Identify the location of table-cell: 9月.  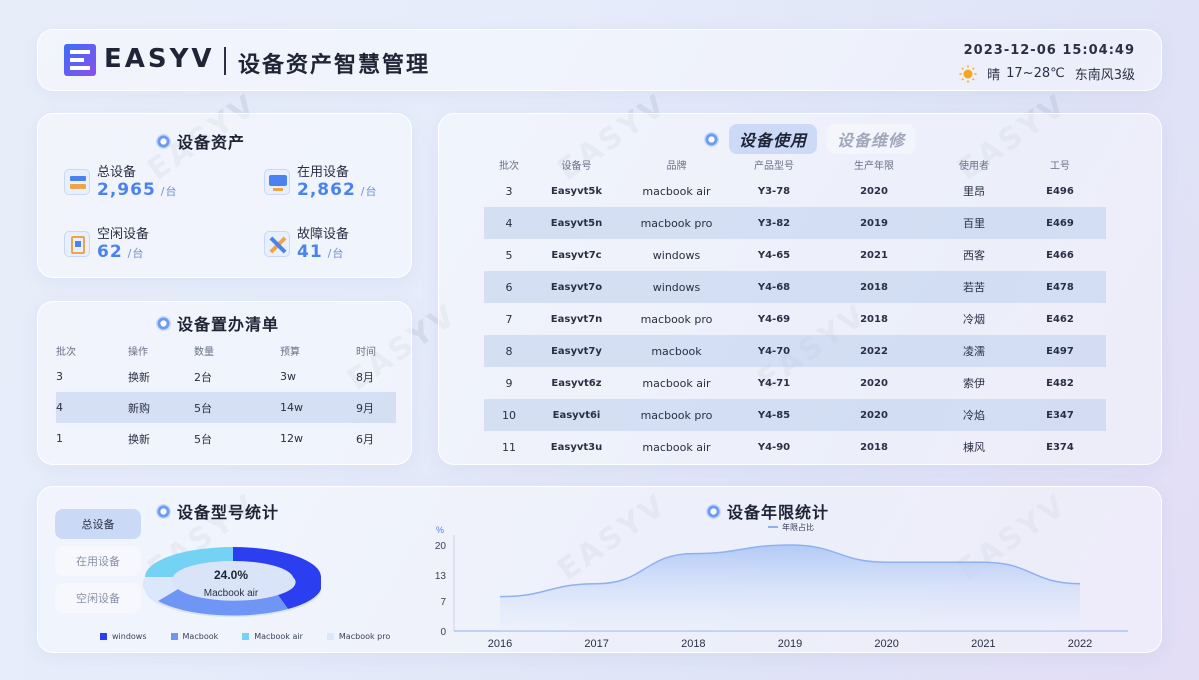
(376, 407).